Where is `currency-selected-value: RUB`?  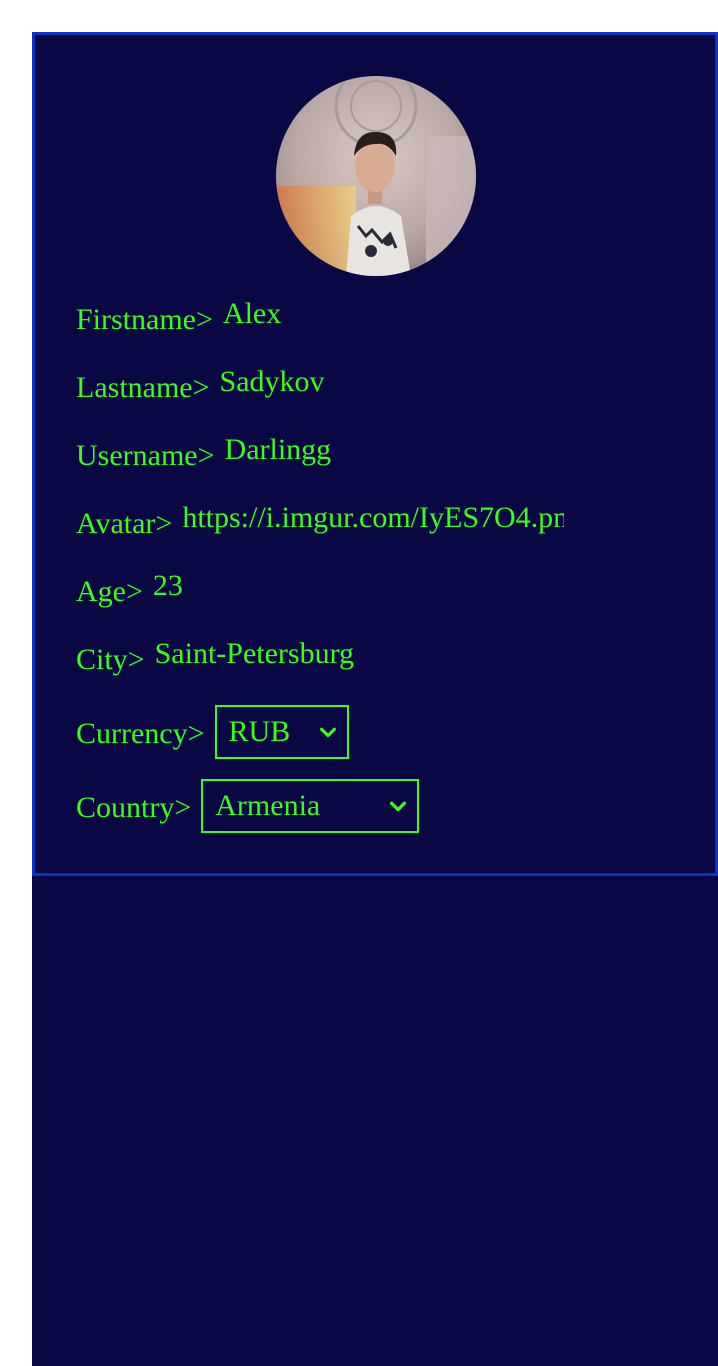 currency-selected-value: RUB is located at coordinates (259, 731).